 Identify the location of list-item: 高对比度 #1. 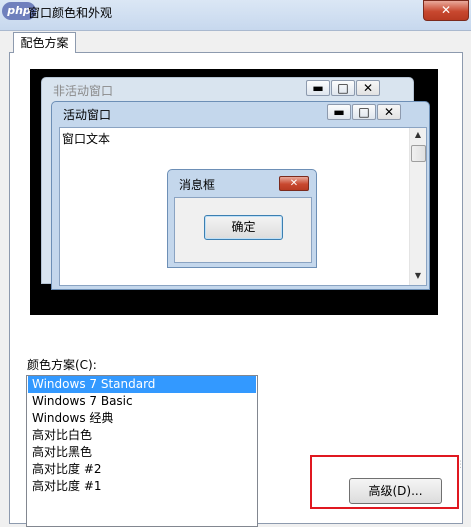
(142, 486).